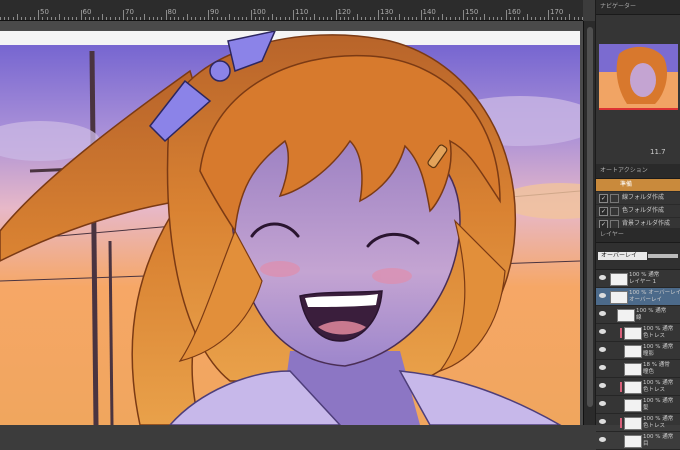 The width and height of the screenshot is (680, 450). Describe the element at coordinates (87, 12) in the screenshot. I see `ruler-label: 60` at that location.